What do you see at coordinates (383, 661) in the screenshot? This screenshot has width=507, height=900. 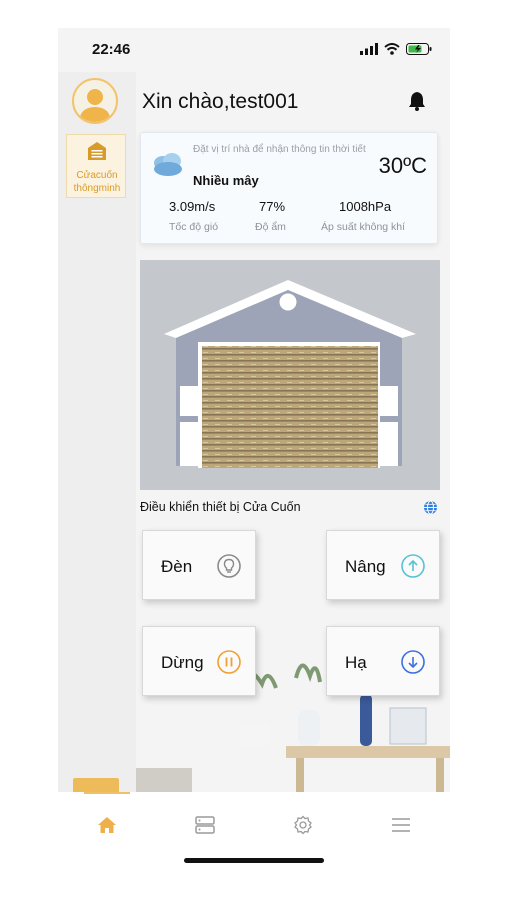 I see `lower-button: Hạ` at bounding box center [383, 661].